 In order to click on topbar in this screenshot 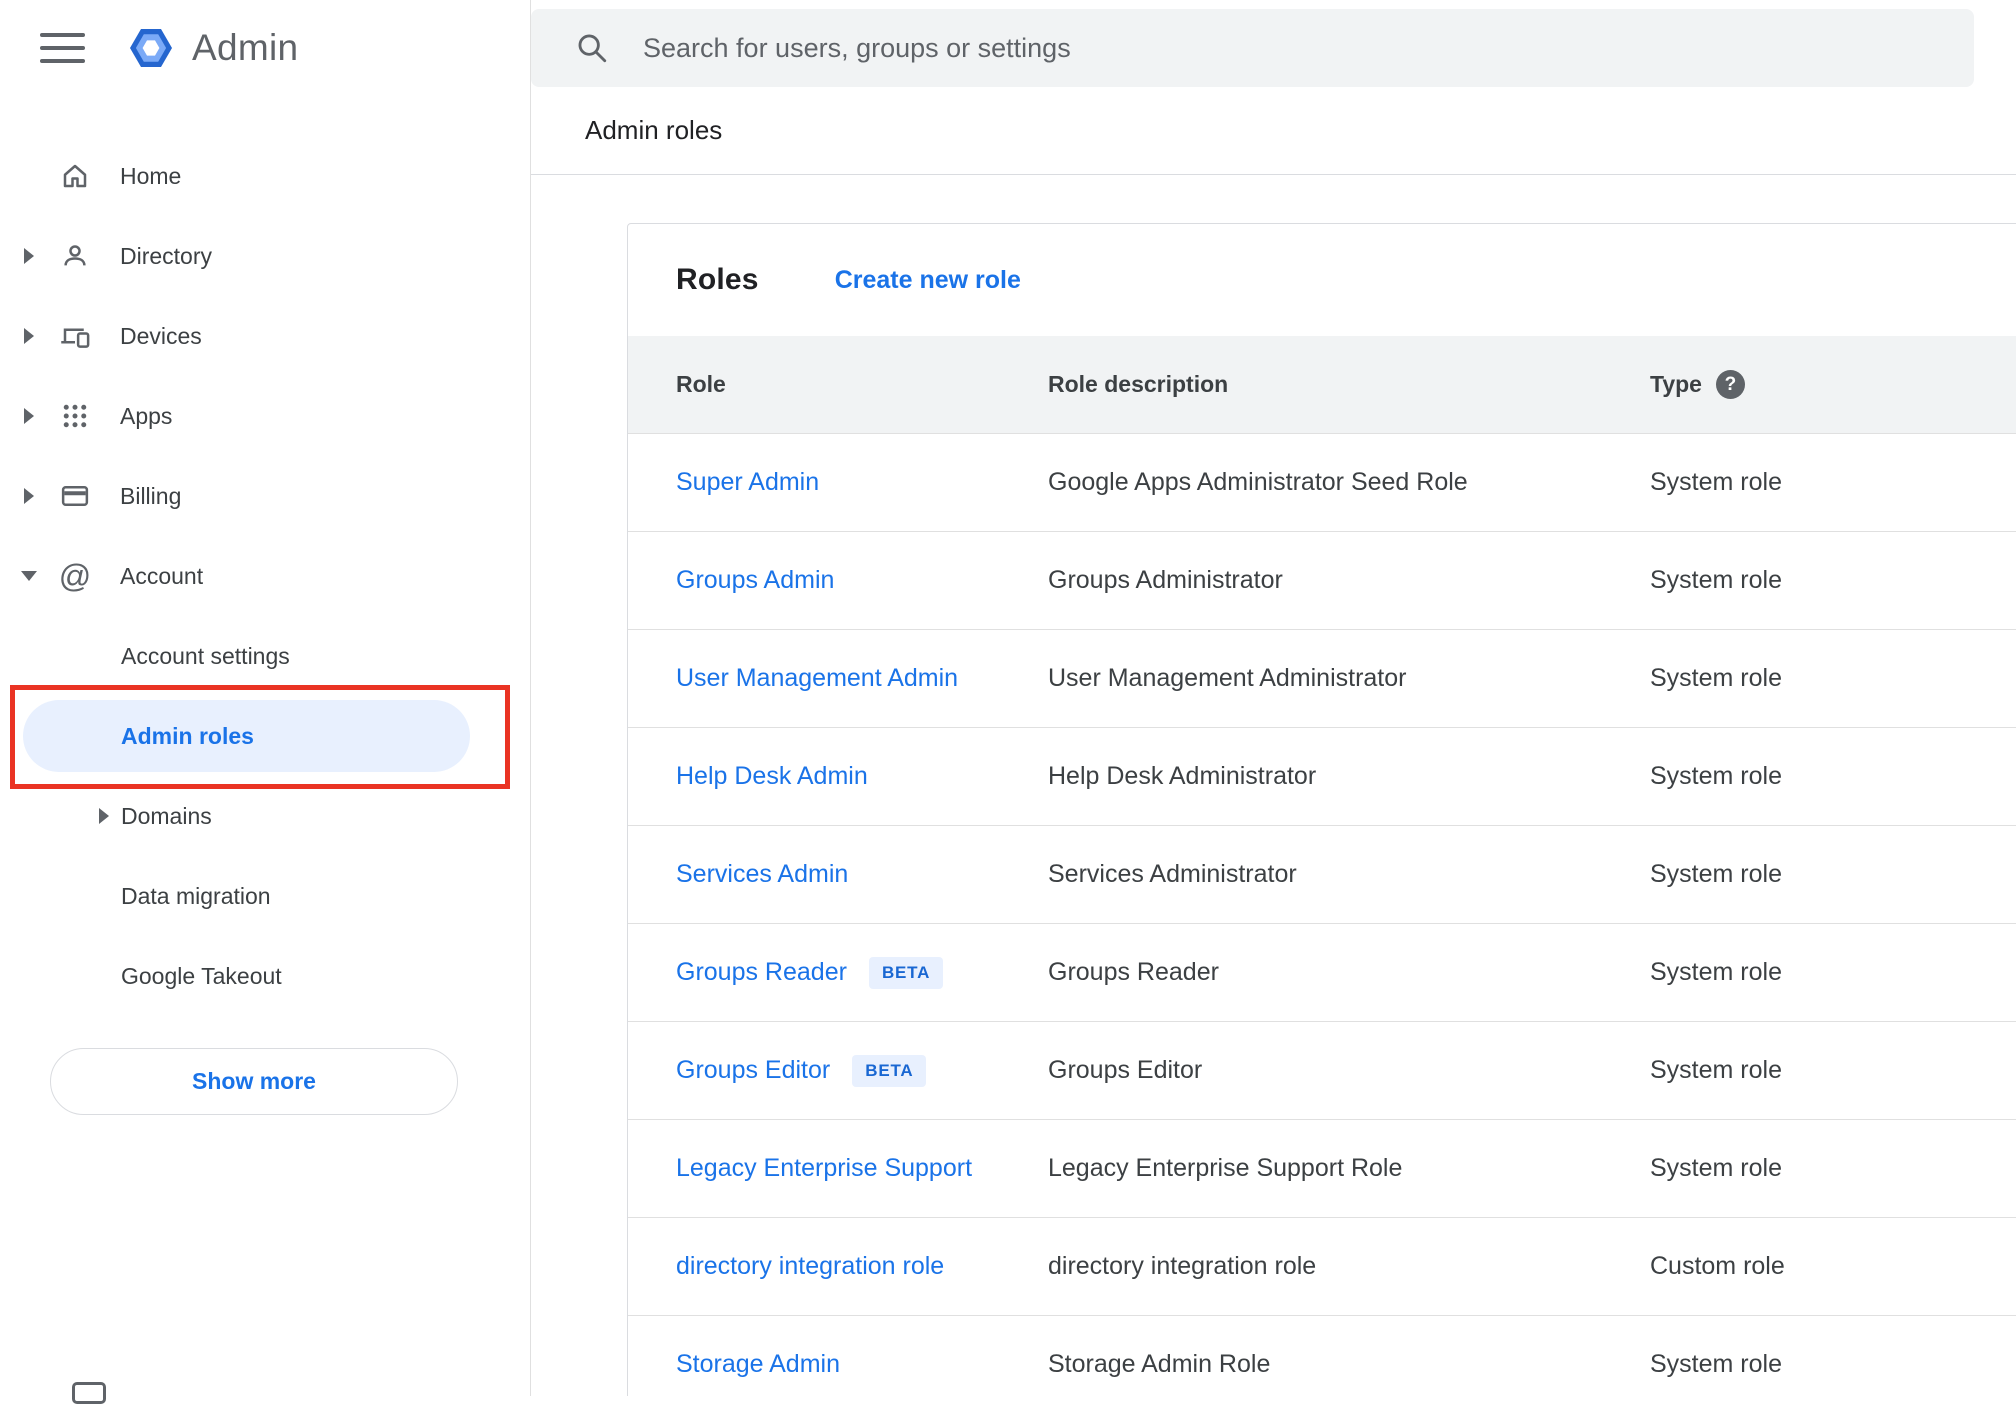, I will do `click(1273, 43)`.